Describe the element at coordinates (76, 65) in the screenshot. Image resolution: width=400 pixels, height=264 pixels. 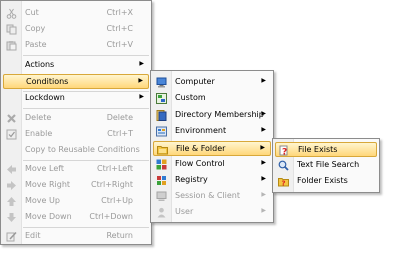
I see `menu-item-actions: Actions ▶` at that location.